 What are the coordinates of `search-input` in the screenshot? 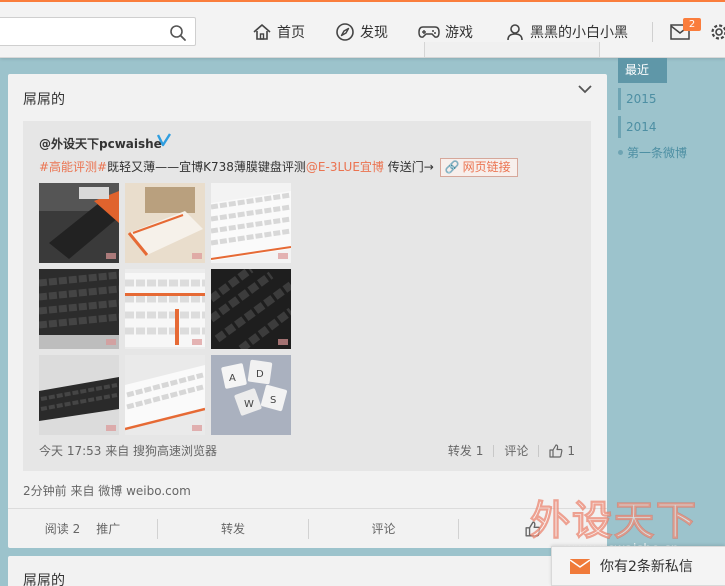 It's located at (80, 32).